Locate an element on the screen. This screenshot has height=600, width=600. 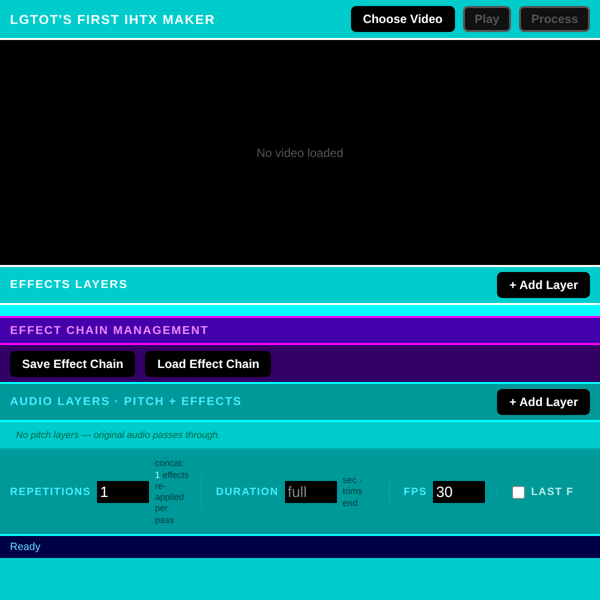
header-button: Choose Video is located at coordinates (402, 19).